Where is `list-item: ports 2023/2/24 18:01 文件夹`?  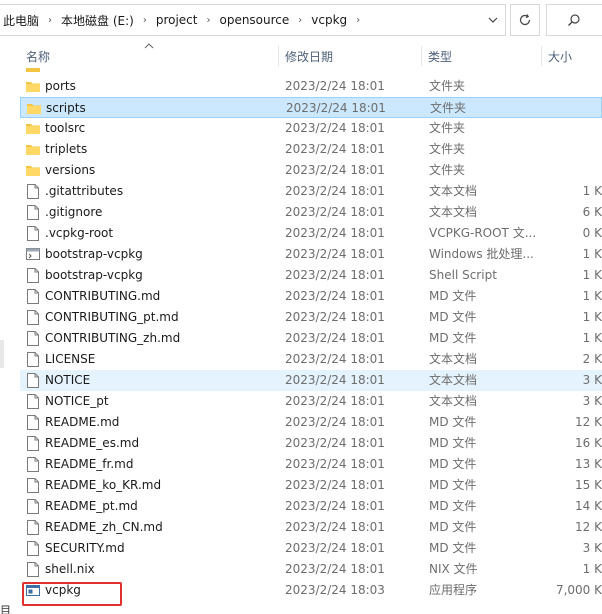 list-item: ports 2023/2/24 18:01 文件夹 is located at coordinates (311, 86).